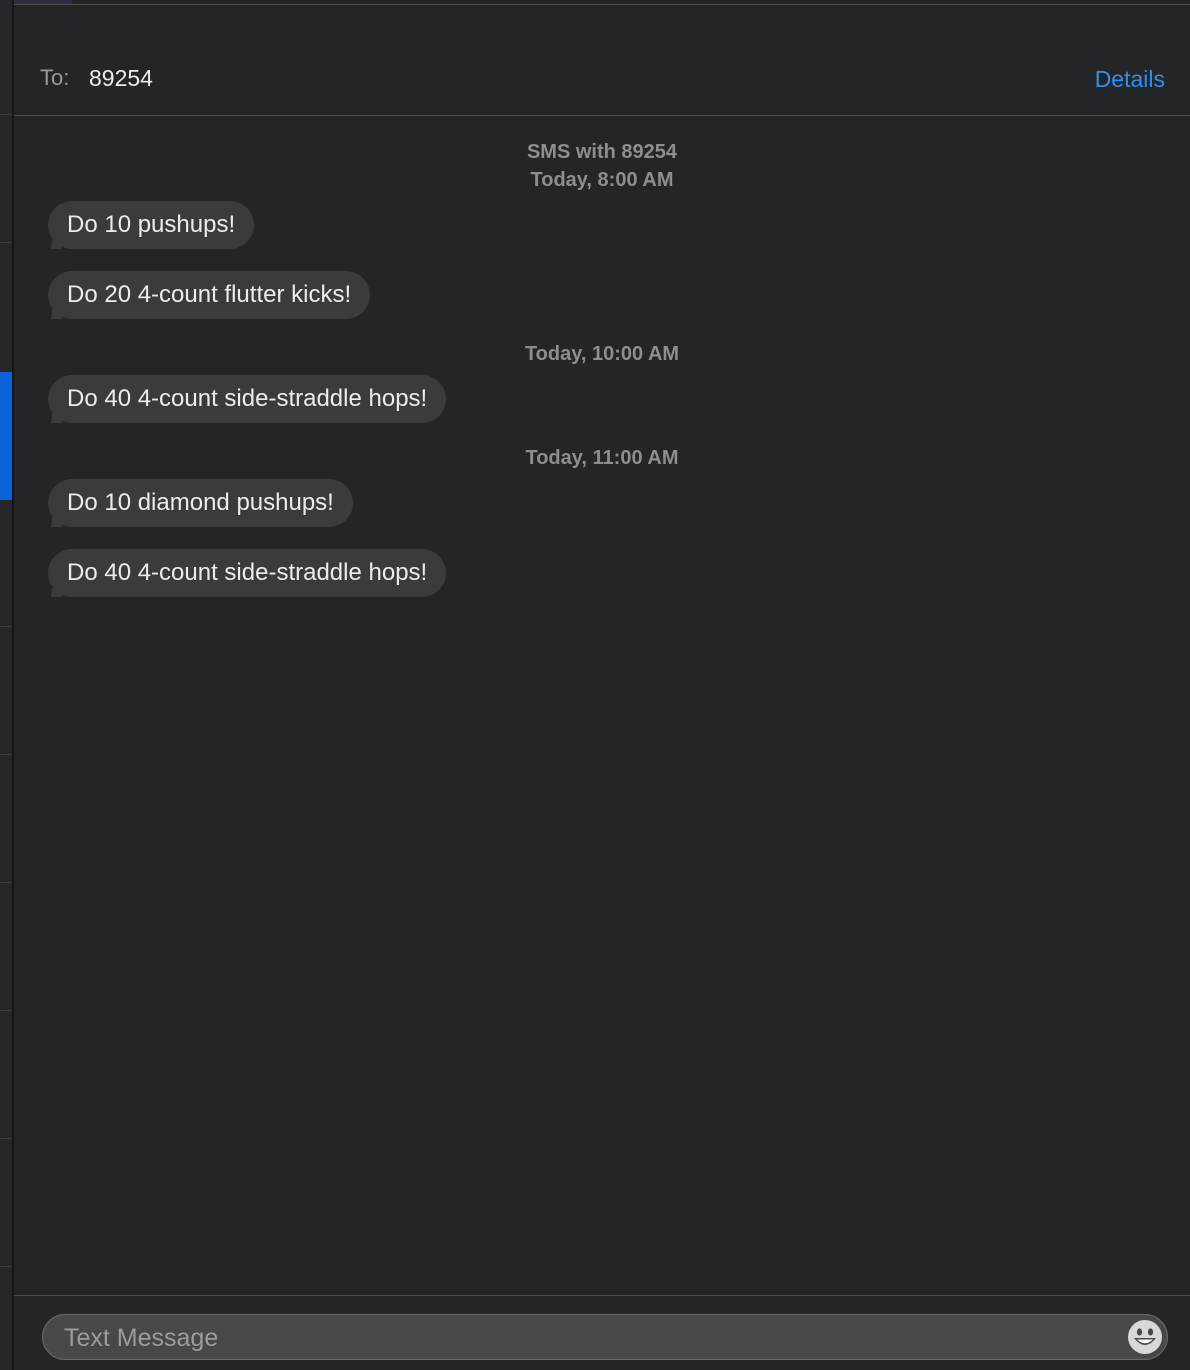 This screenshot has height=1370, width=1190. I want to click on received-message-bubble: Do 10 diamond pushups!, so click(200, 503).